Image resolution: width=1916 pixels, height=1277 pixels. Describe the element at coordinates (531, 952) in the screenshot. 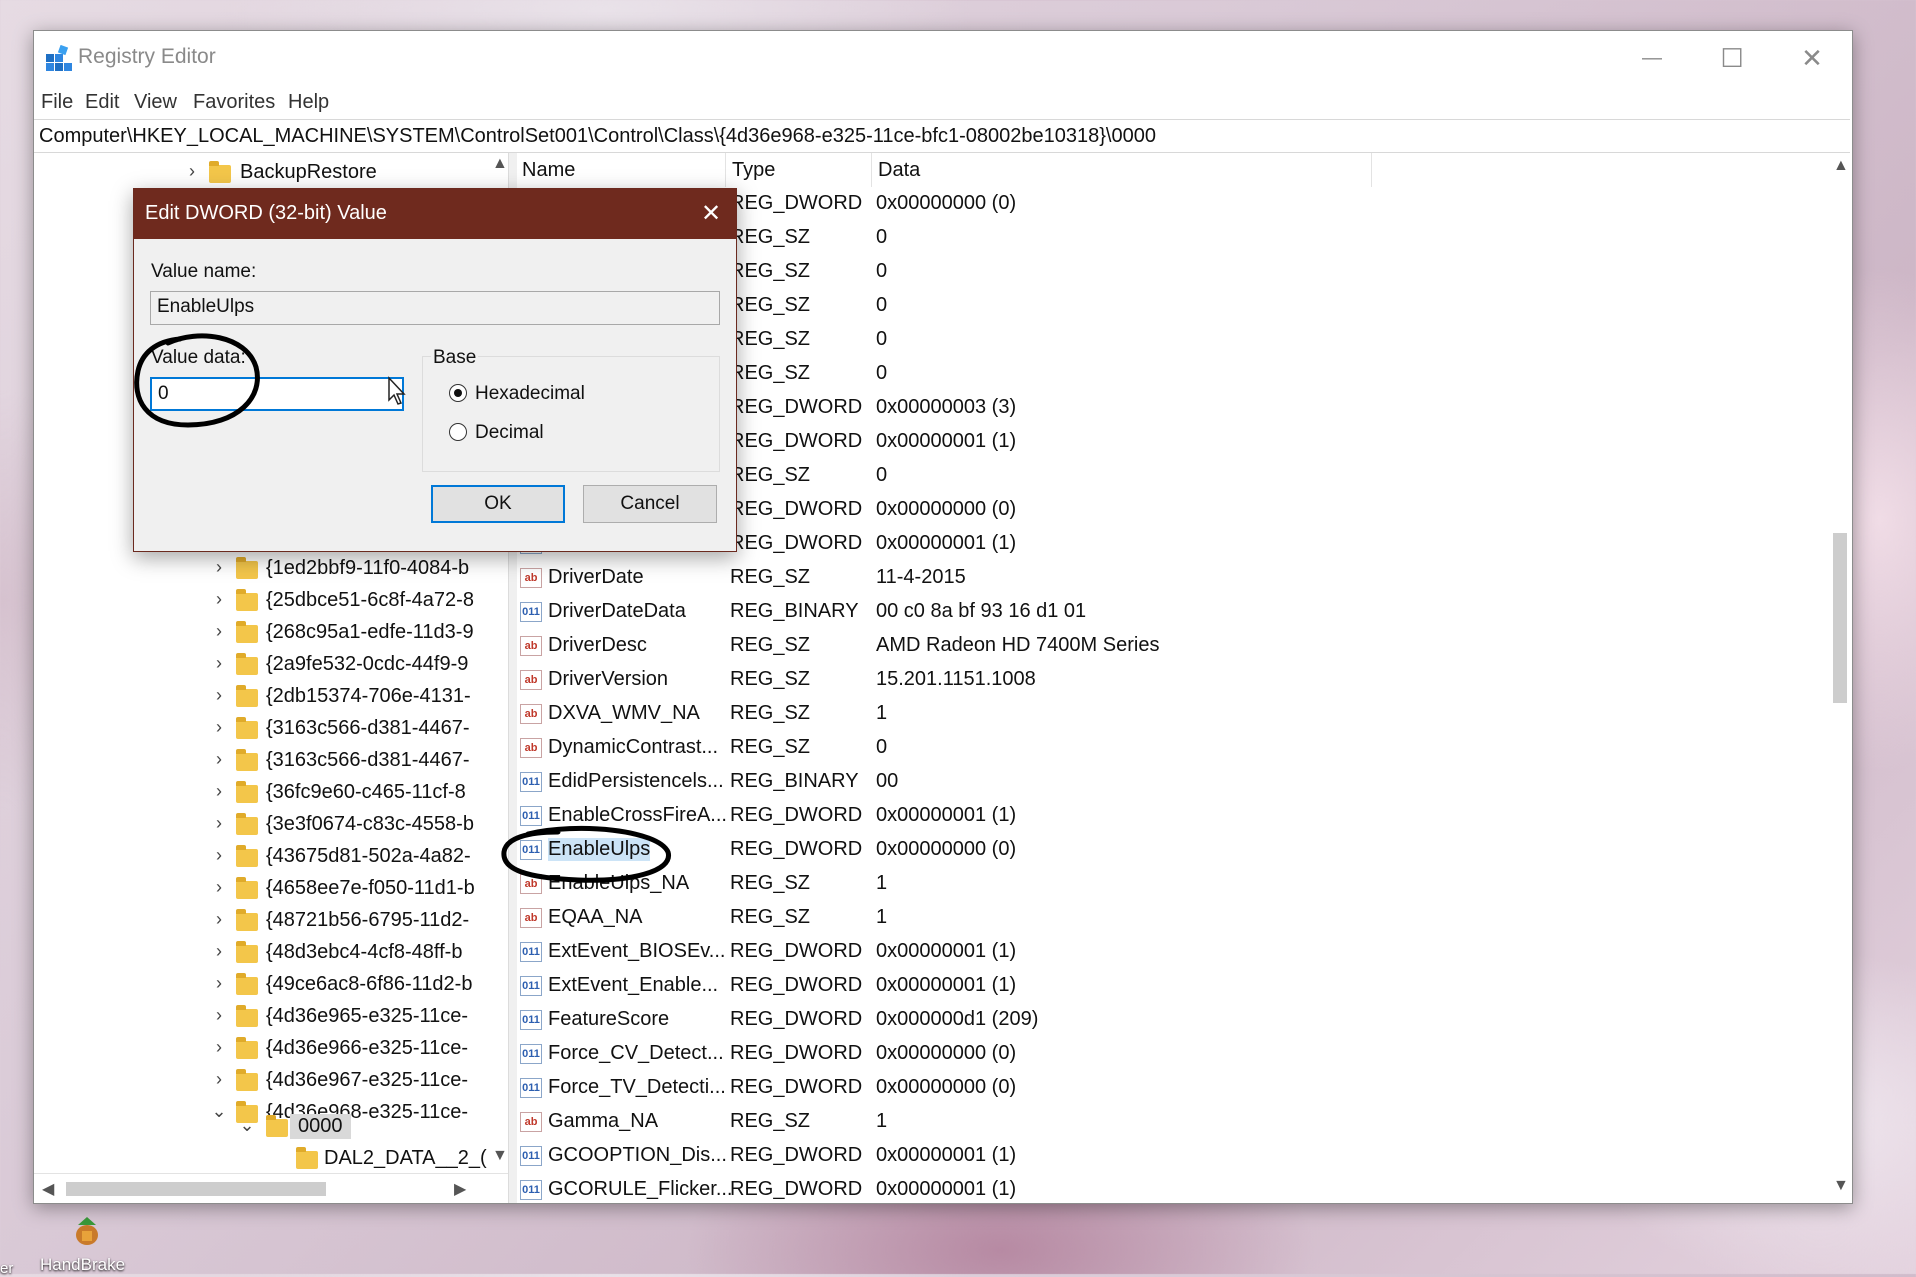

I see `binary-value-icon: 011` at that location.